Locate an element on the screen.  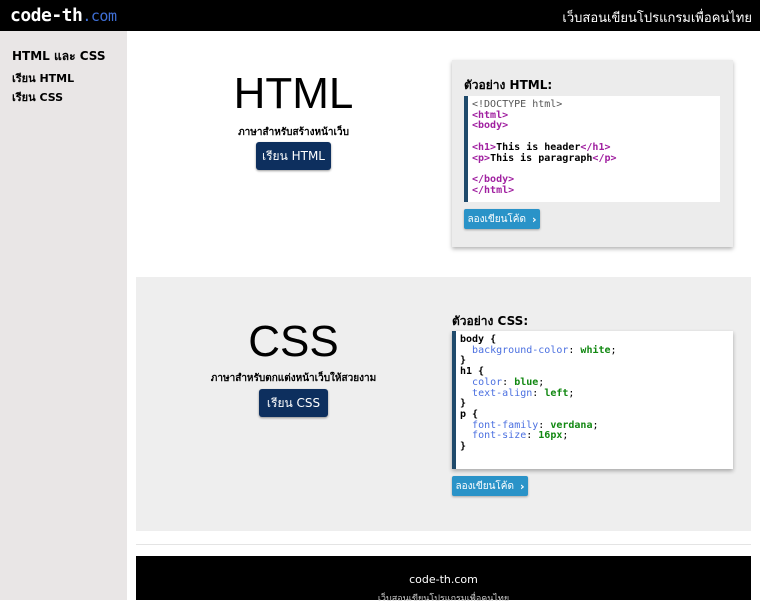
try-css-code-button: ลองเขียนโค้ด › is located at coordinates (490, 486).